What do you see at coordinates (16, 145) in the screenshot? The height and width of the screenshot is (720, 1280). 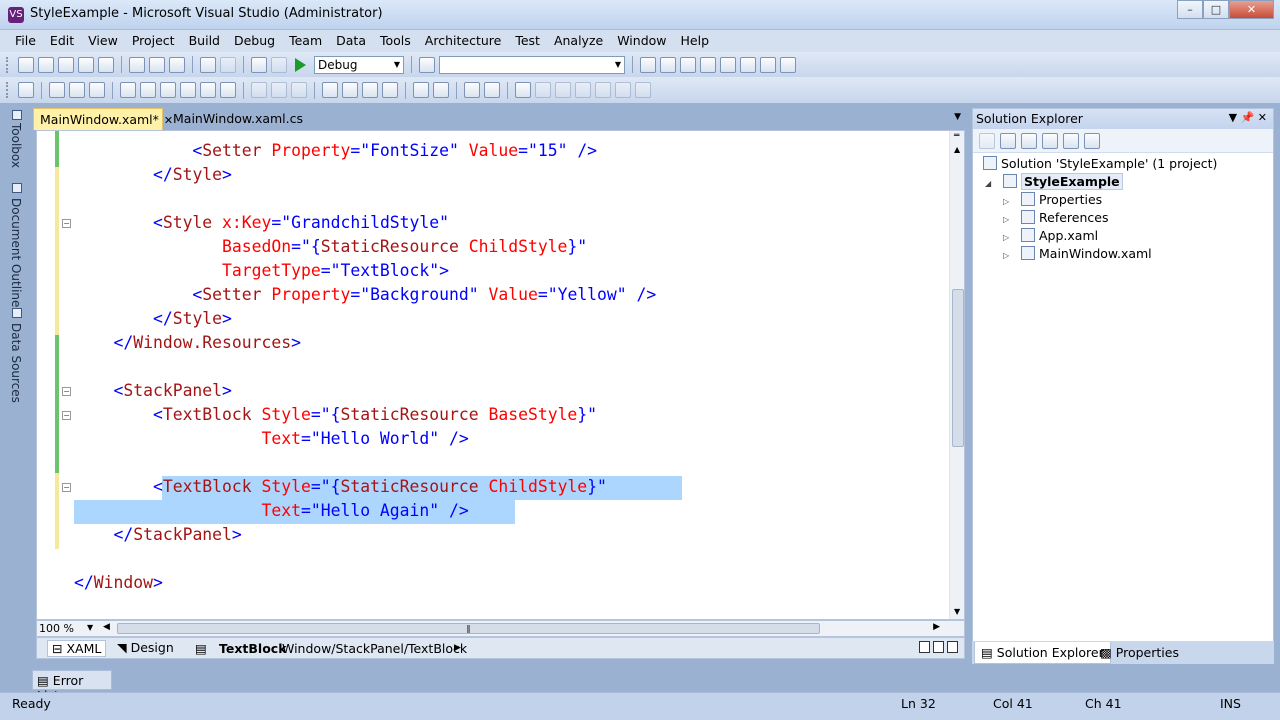 I see `toolbox-tab: Toolbox` at bounding box center [16, 145].